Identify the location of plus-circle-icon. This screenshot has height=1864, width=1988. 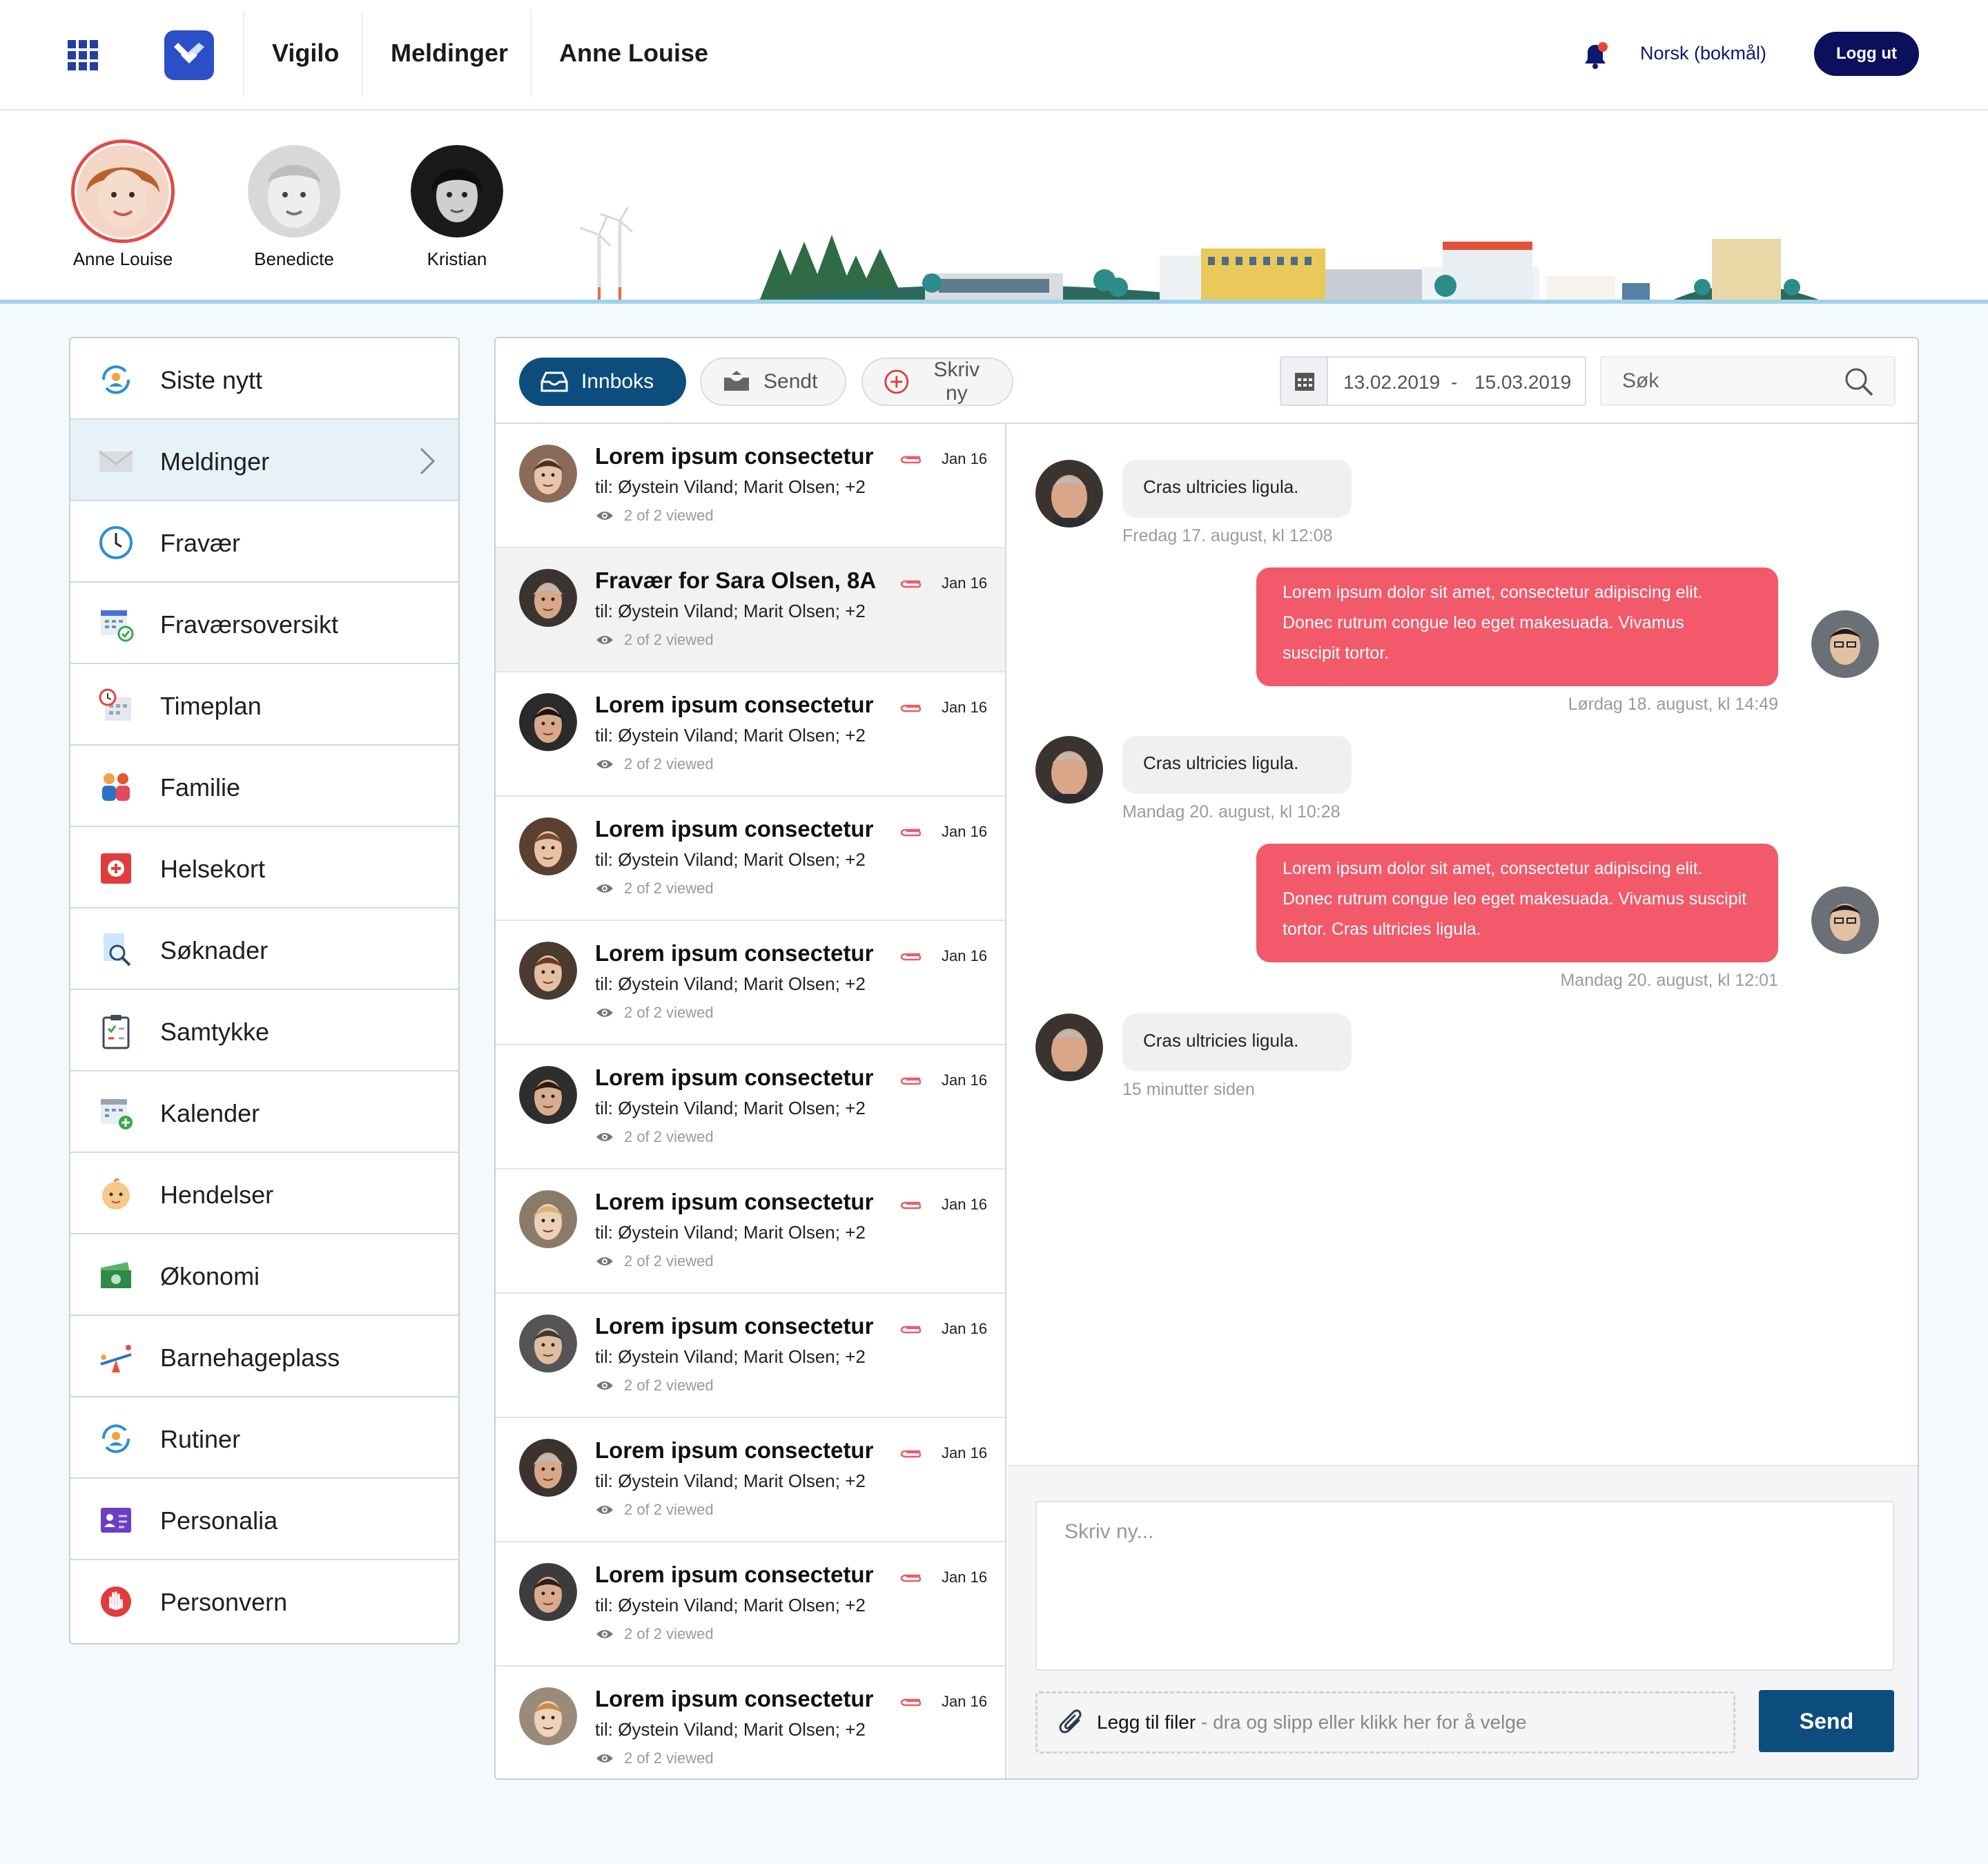
(896, 381).